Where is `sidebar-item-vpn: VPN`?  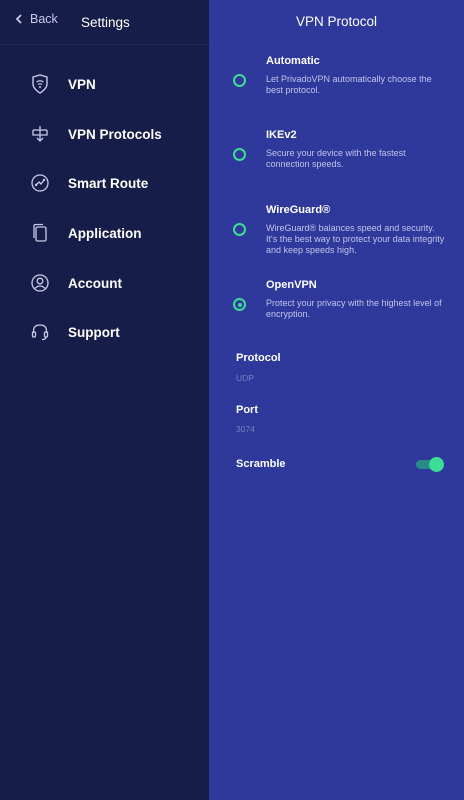
sidebar-item-vpn: VPN is located at coordinates (104, 84).